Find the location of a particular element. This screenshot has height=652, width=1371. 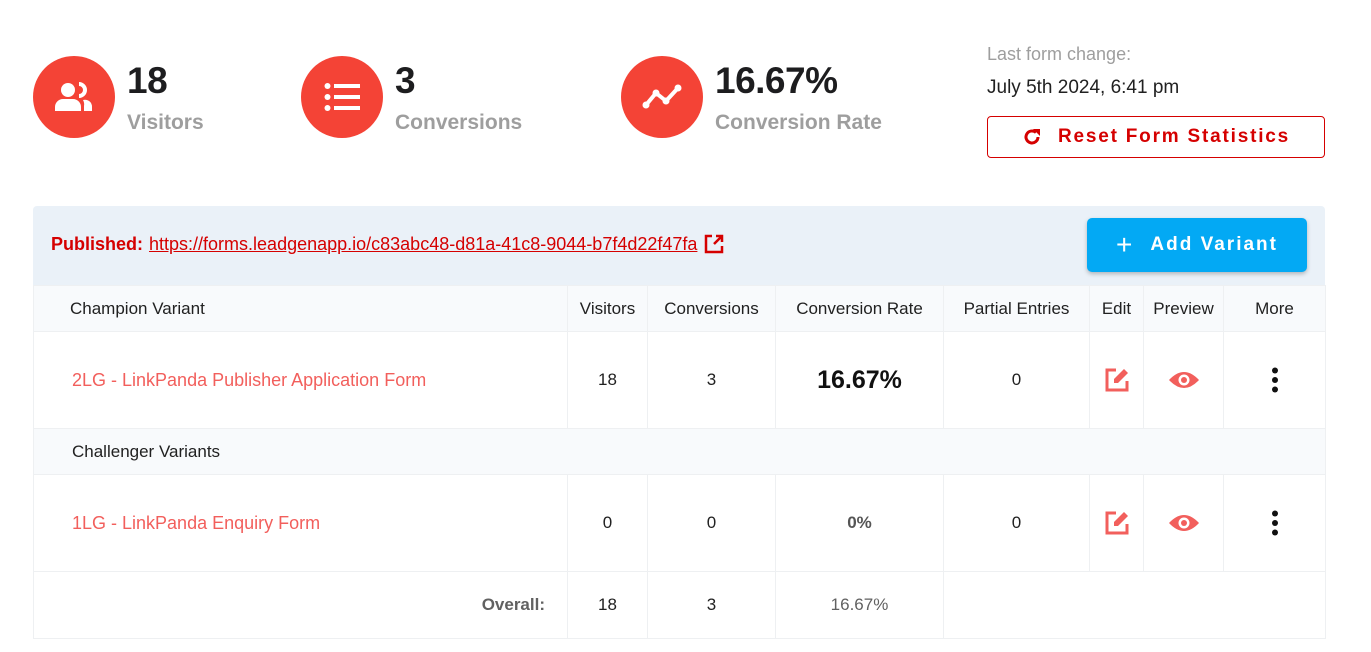

col-champion-variant: Champion Variant is located at coordinates (300, 308).